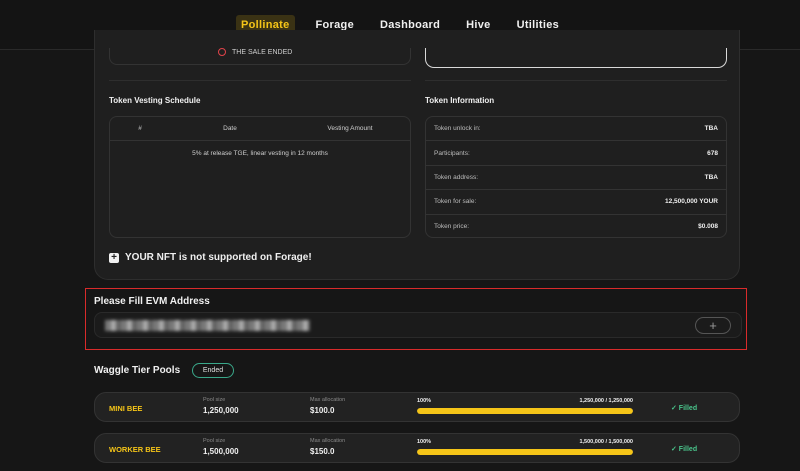 This screenshot has width=800, height=471. Describe the element at coordinates (456, 177) in the screenshot. I see `token-info-label: Token address:` at that location.